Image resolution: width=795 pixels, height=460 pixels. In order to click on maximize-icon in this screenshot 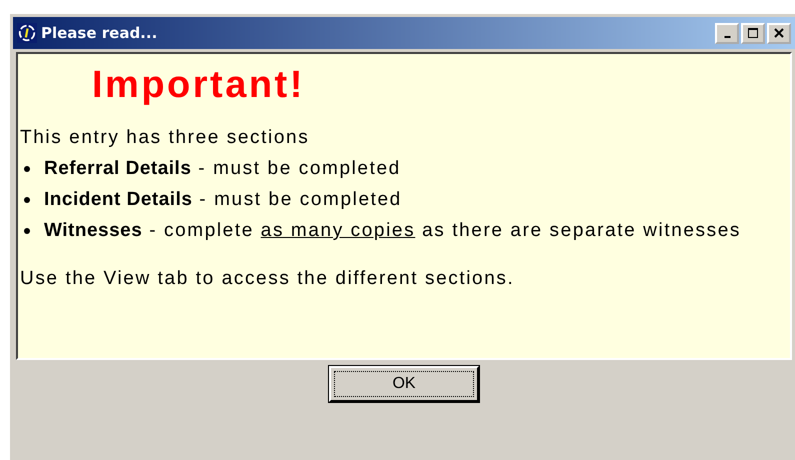, I will do `click(753, 33)`.